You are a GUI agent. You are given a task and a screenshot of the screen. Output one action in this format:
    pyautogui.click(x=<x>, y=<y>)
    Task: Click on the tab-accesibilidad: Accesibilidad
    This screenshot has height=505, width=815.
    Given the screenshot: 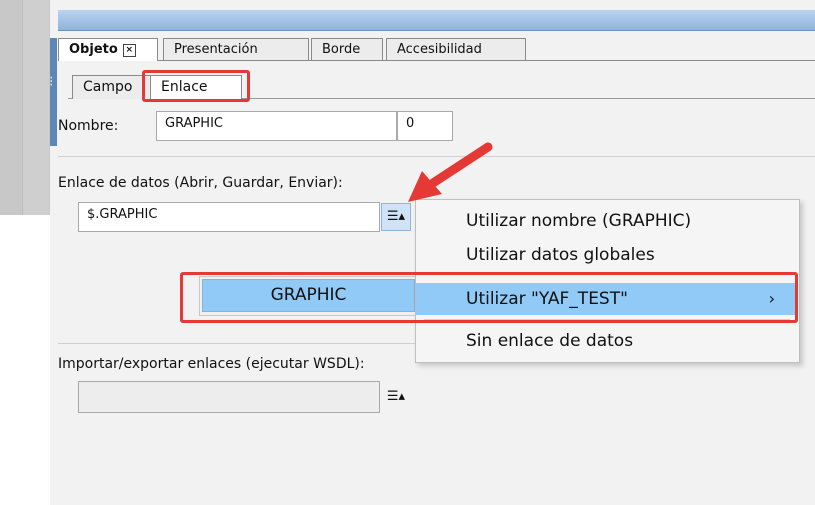 What is the action you would take?
    pyautogui.click(x=456, y=49)
    